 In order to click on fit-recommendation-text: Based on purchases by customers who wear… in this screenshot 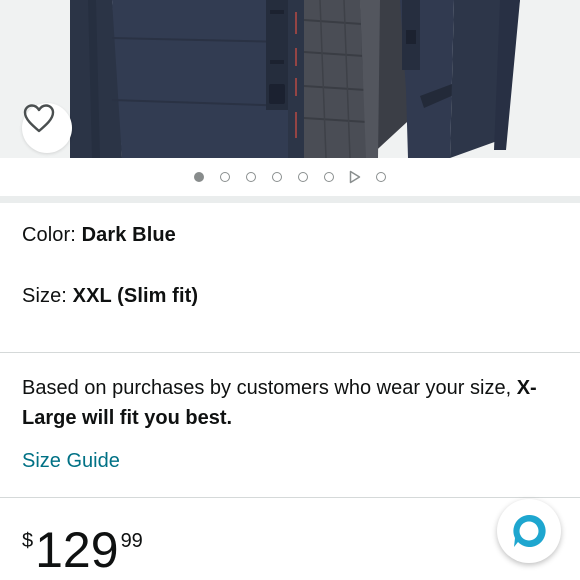, I will do `click(267, 388)`.